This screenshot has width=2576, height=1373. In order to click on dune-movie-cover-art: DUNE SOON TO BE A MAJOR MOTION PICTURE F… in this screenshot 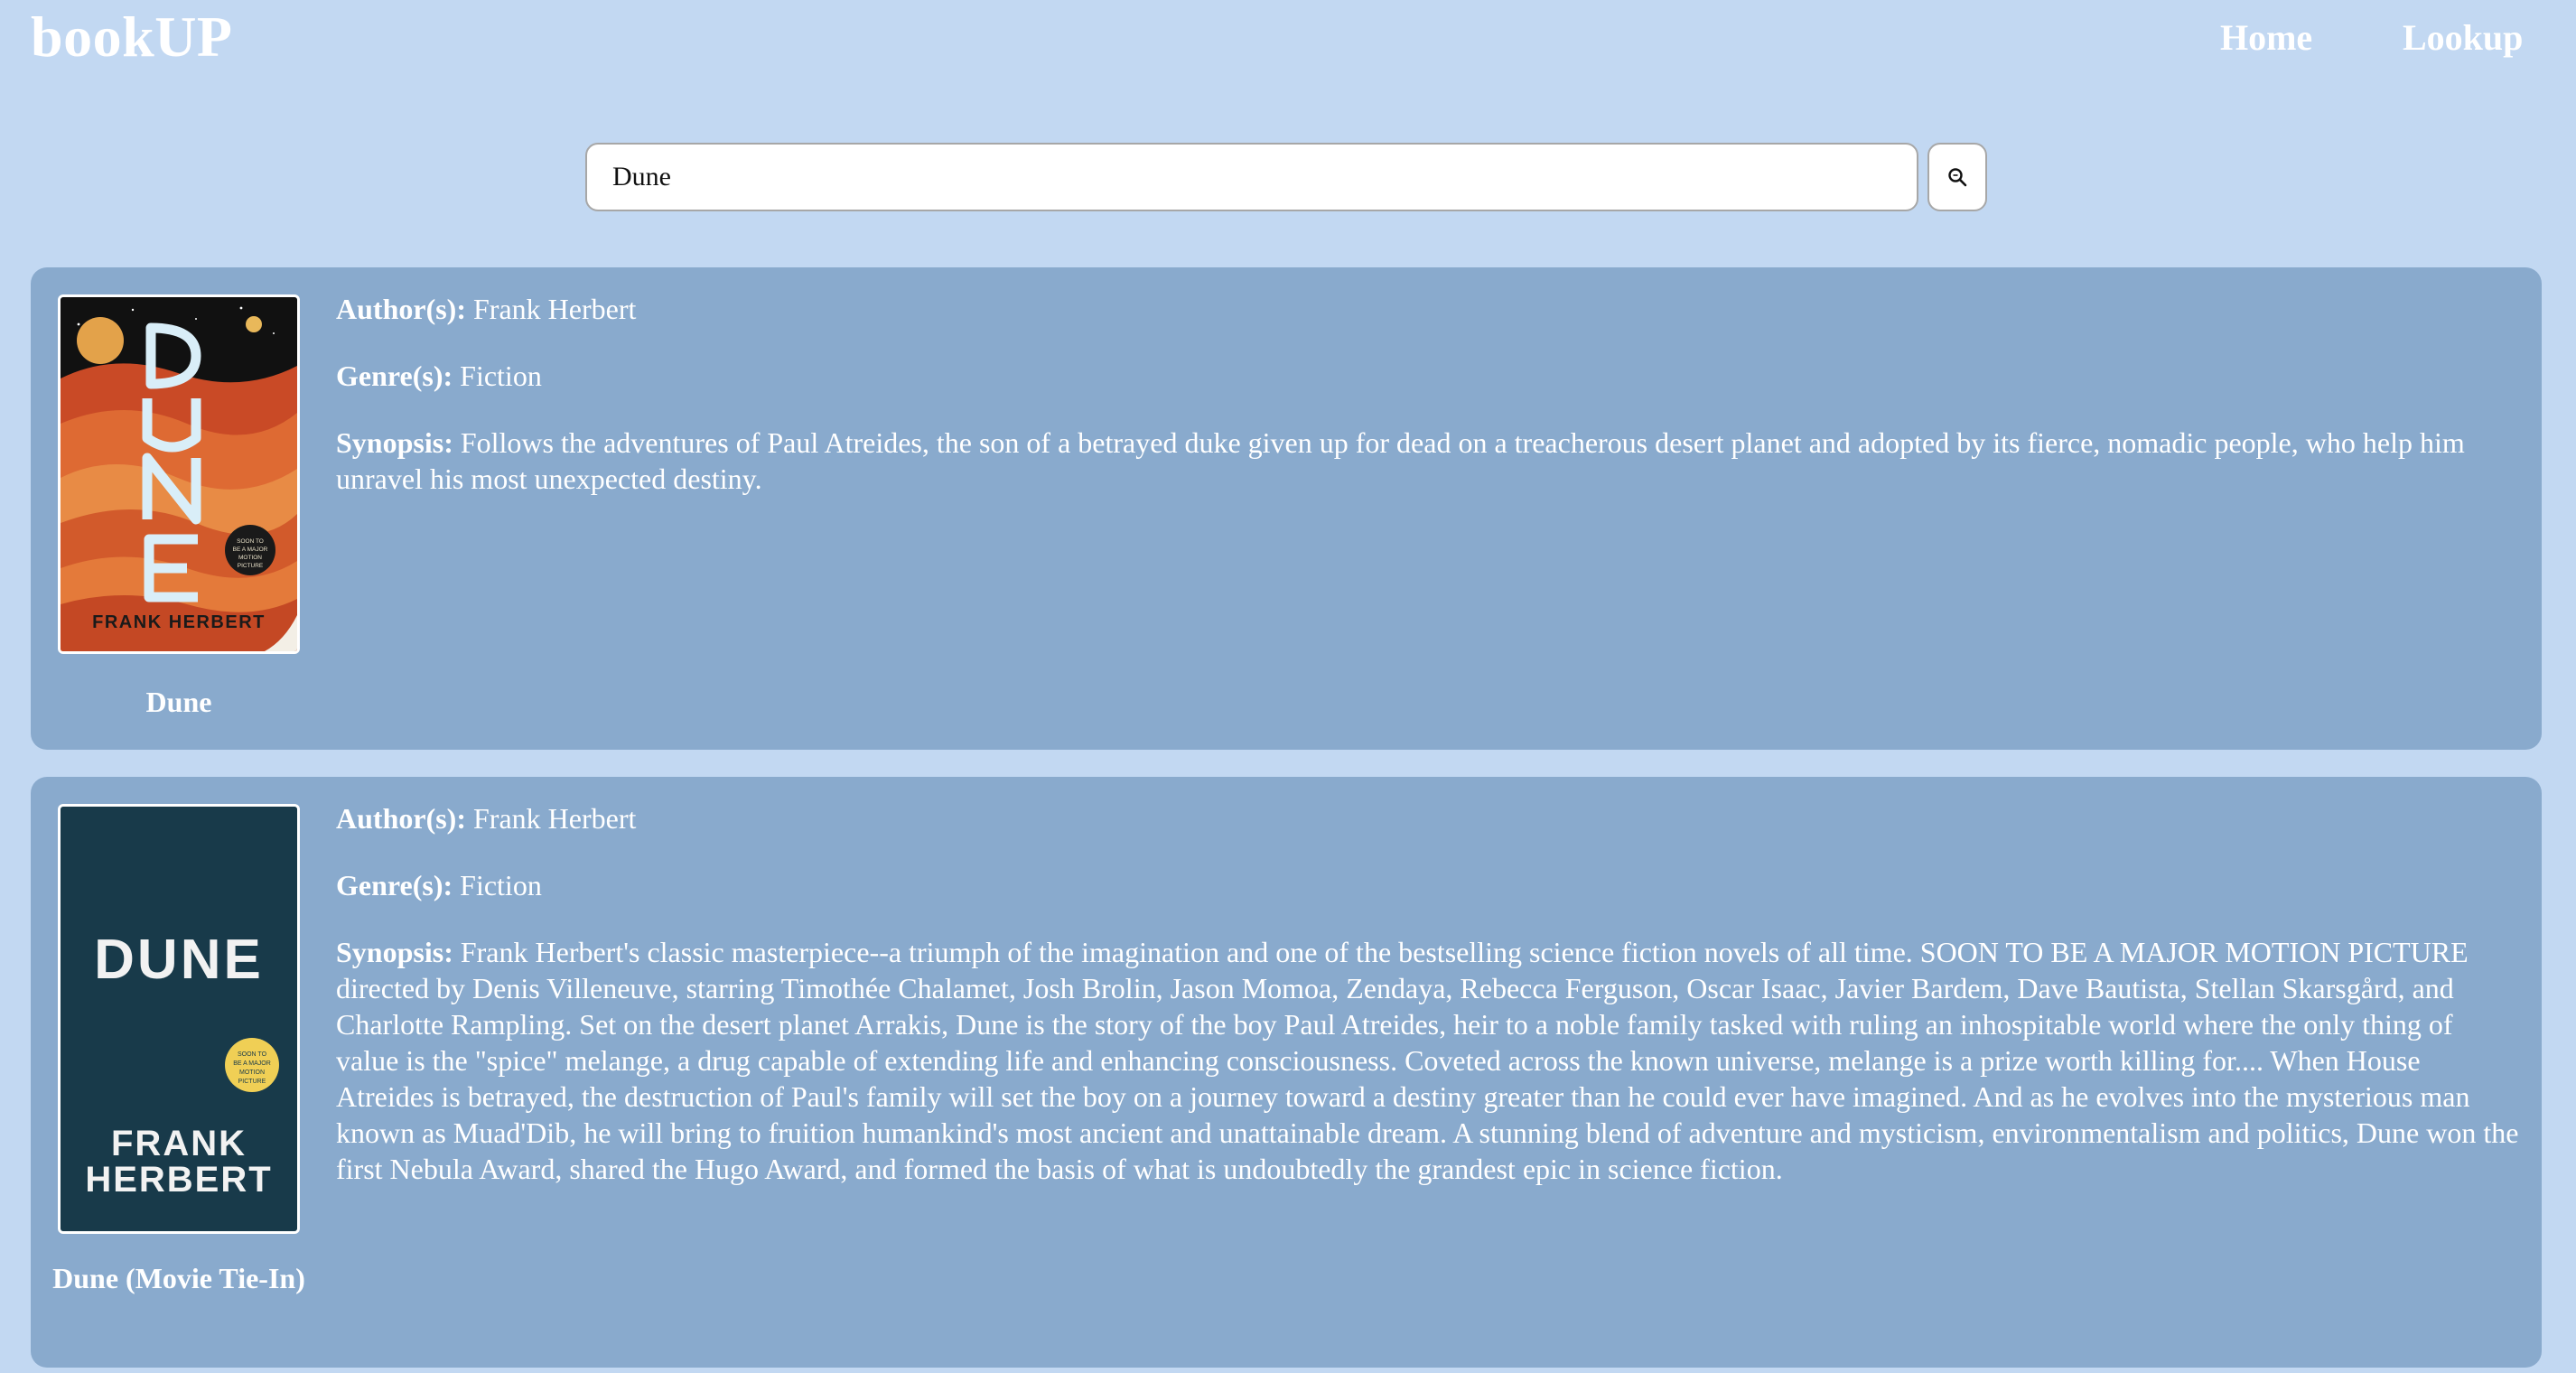, I will do `click(179, 1019)`.